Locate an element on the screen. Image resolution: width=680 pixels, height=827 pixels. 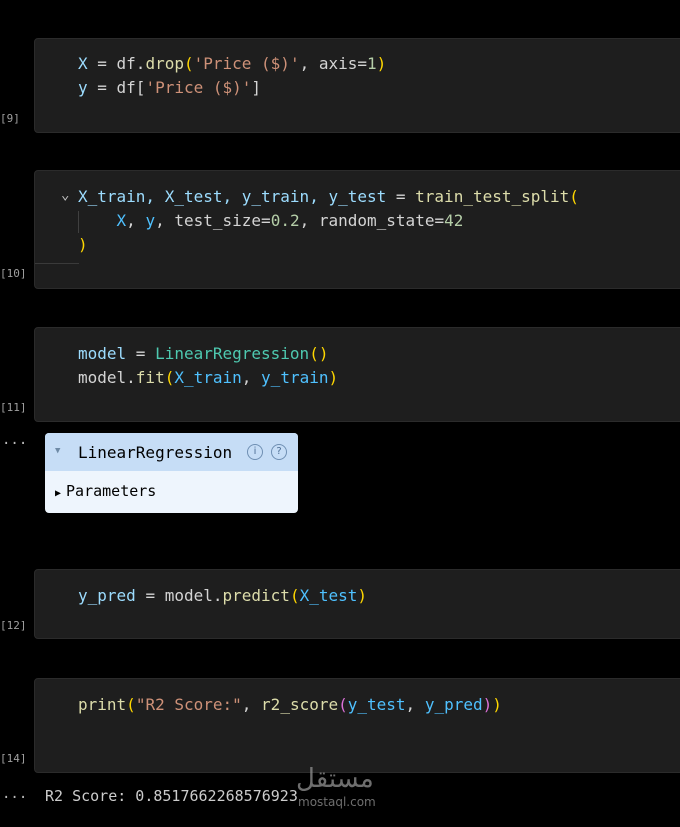
code-token: model is located at coordinates (107, 353).